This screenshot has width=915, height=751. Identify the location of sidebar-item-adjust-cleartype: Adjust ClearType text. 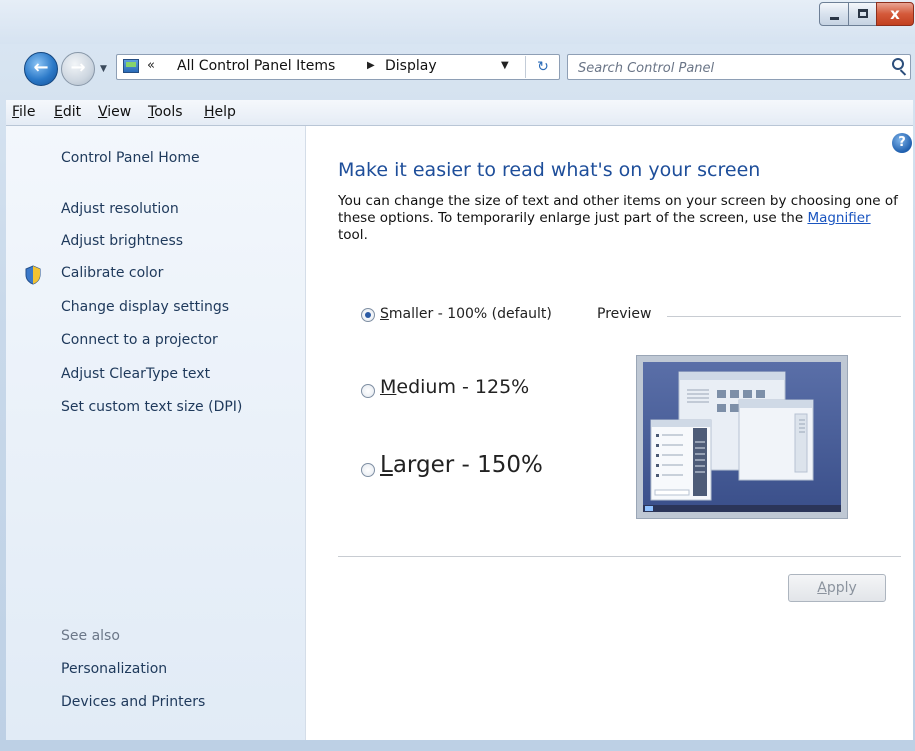
(135, 374).